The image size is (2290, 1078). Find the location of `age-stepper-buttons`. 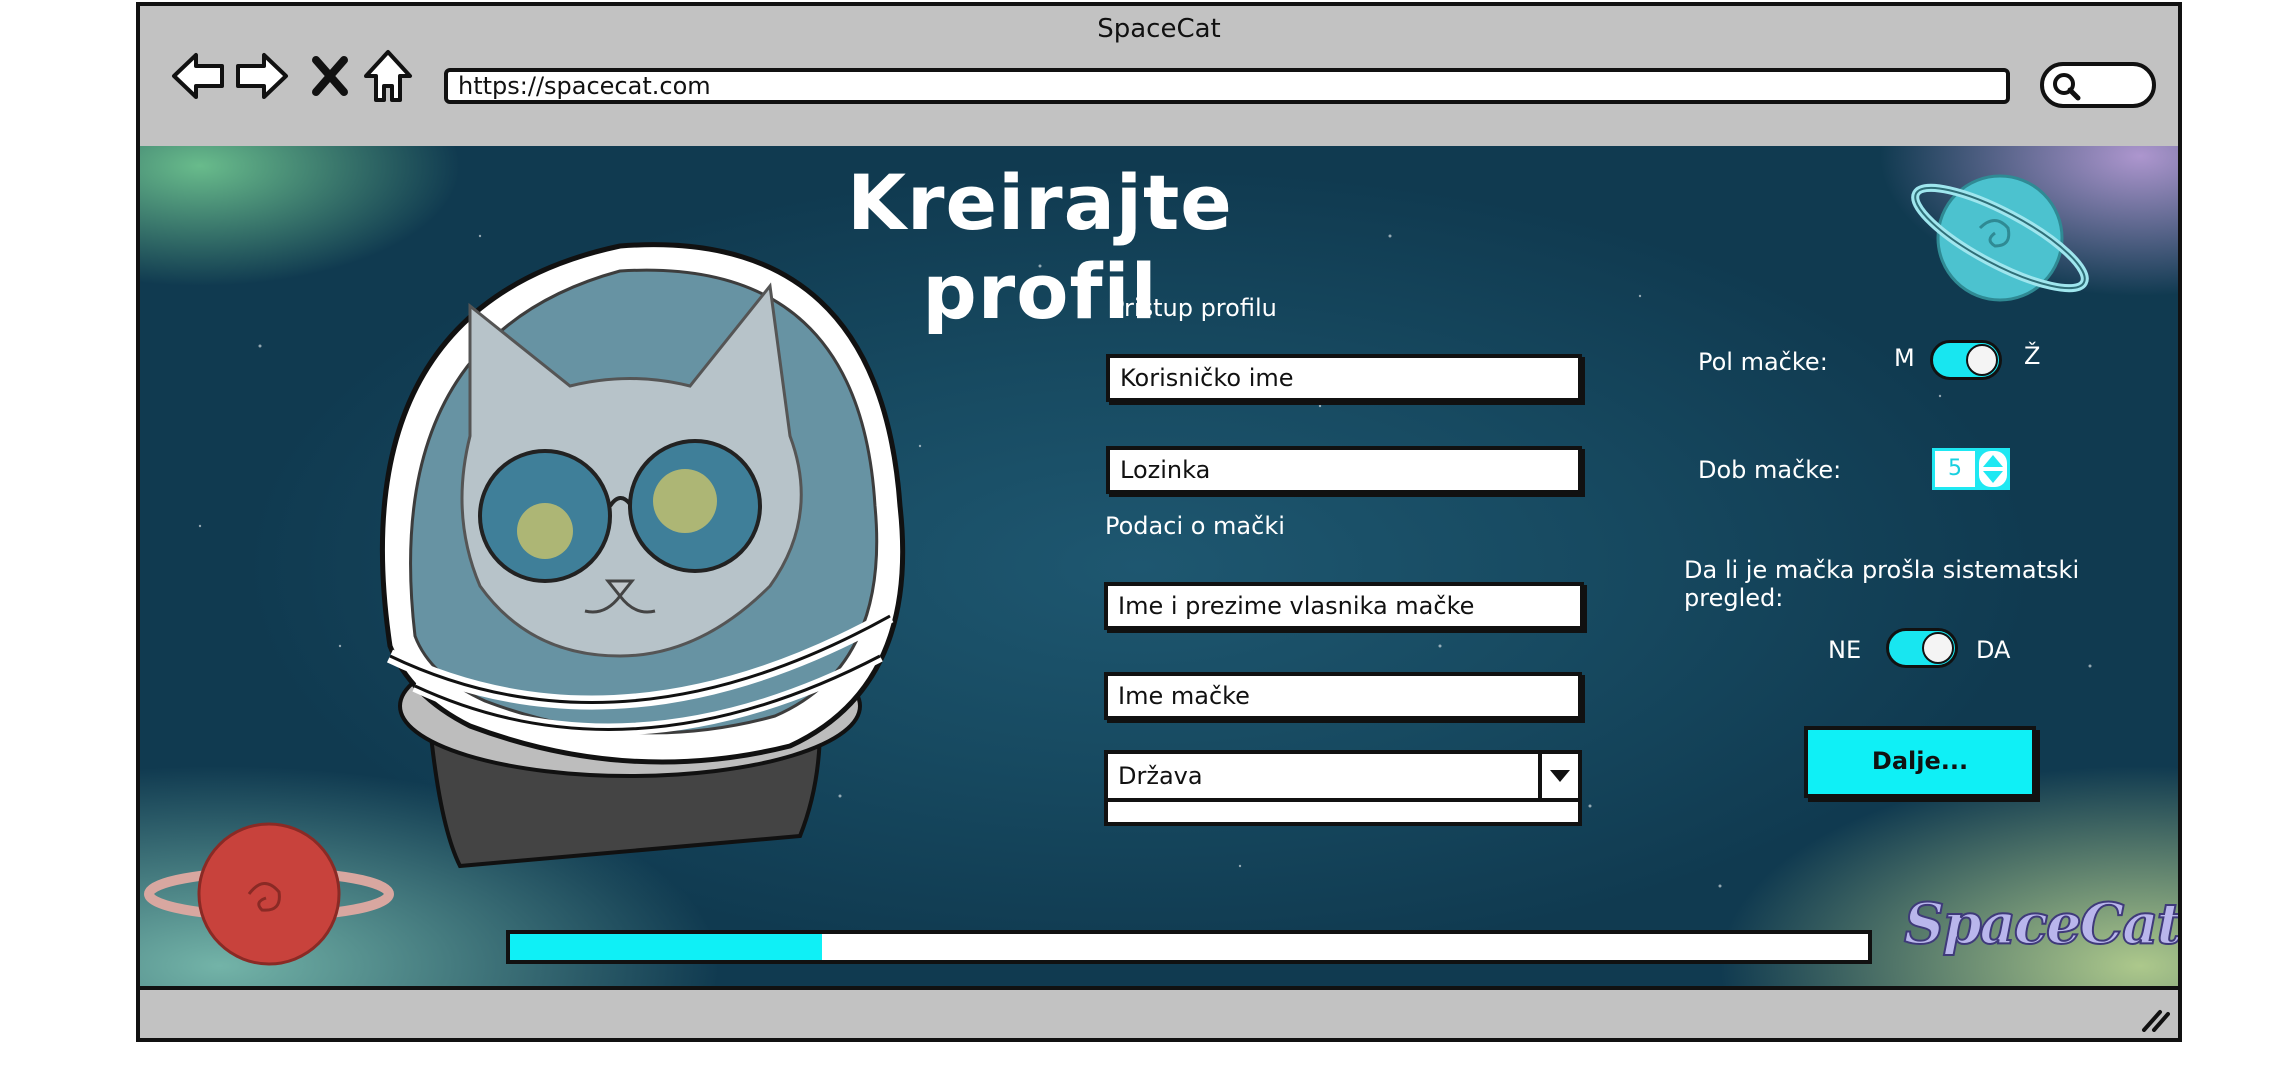

age-stepper-buttons is located at coordinates (1993, 469).